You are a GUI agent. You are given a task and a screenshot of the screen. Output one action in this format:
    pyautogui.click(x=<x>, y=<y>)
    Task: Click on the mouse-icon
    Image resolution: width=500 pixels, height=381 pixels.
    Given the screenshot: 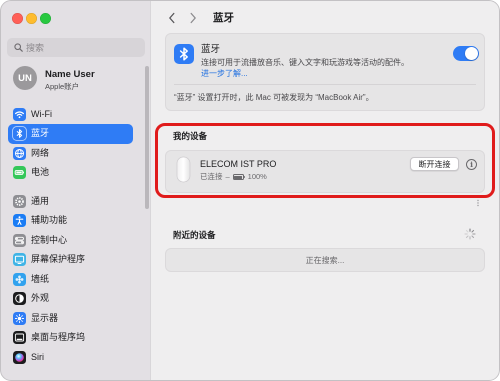 What is the action you would take?
    pyautogui.click(x=183, y=169)
    